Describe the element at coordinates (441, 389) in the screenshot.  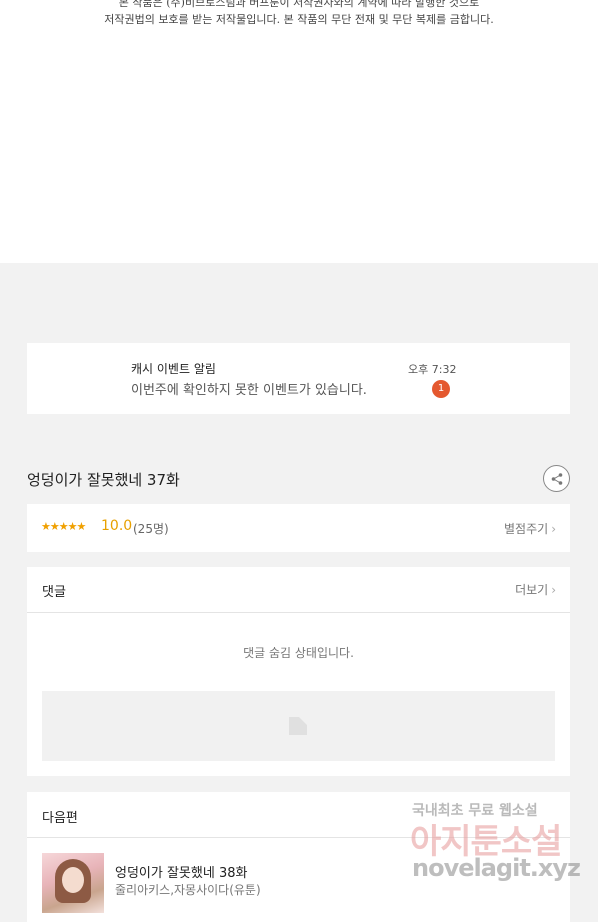
I see `notification-badge: 1` at that location.